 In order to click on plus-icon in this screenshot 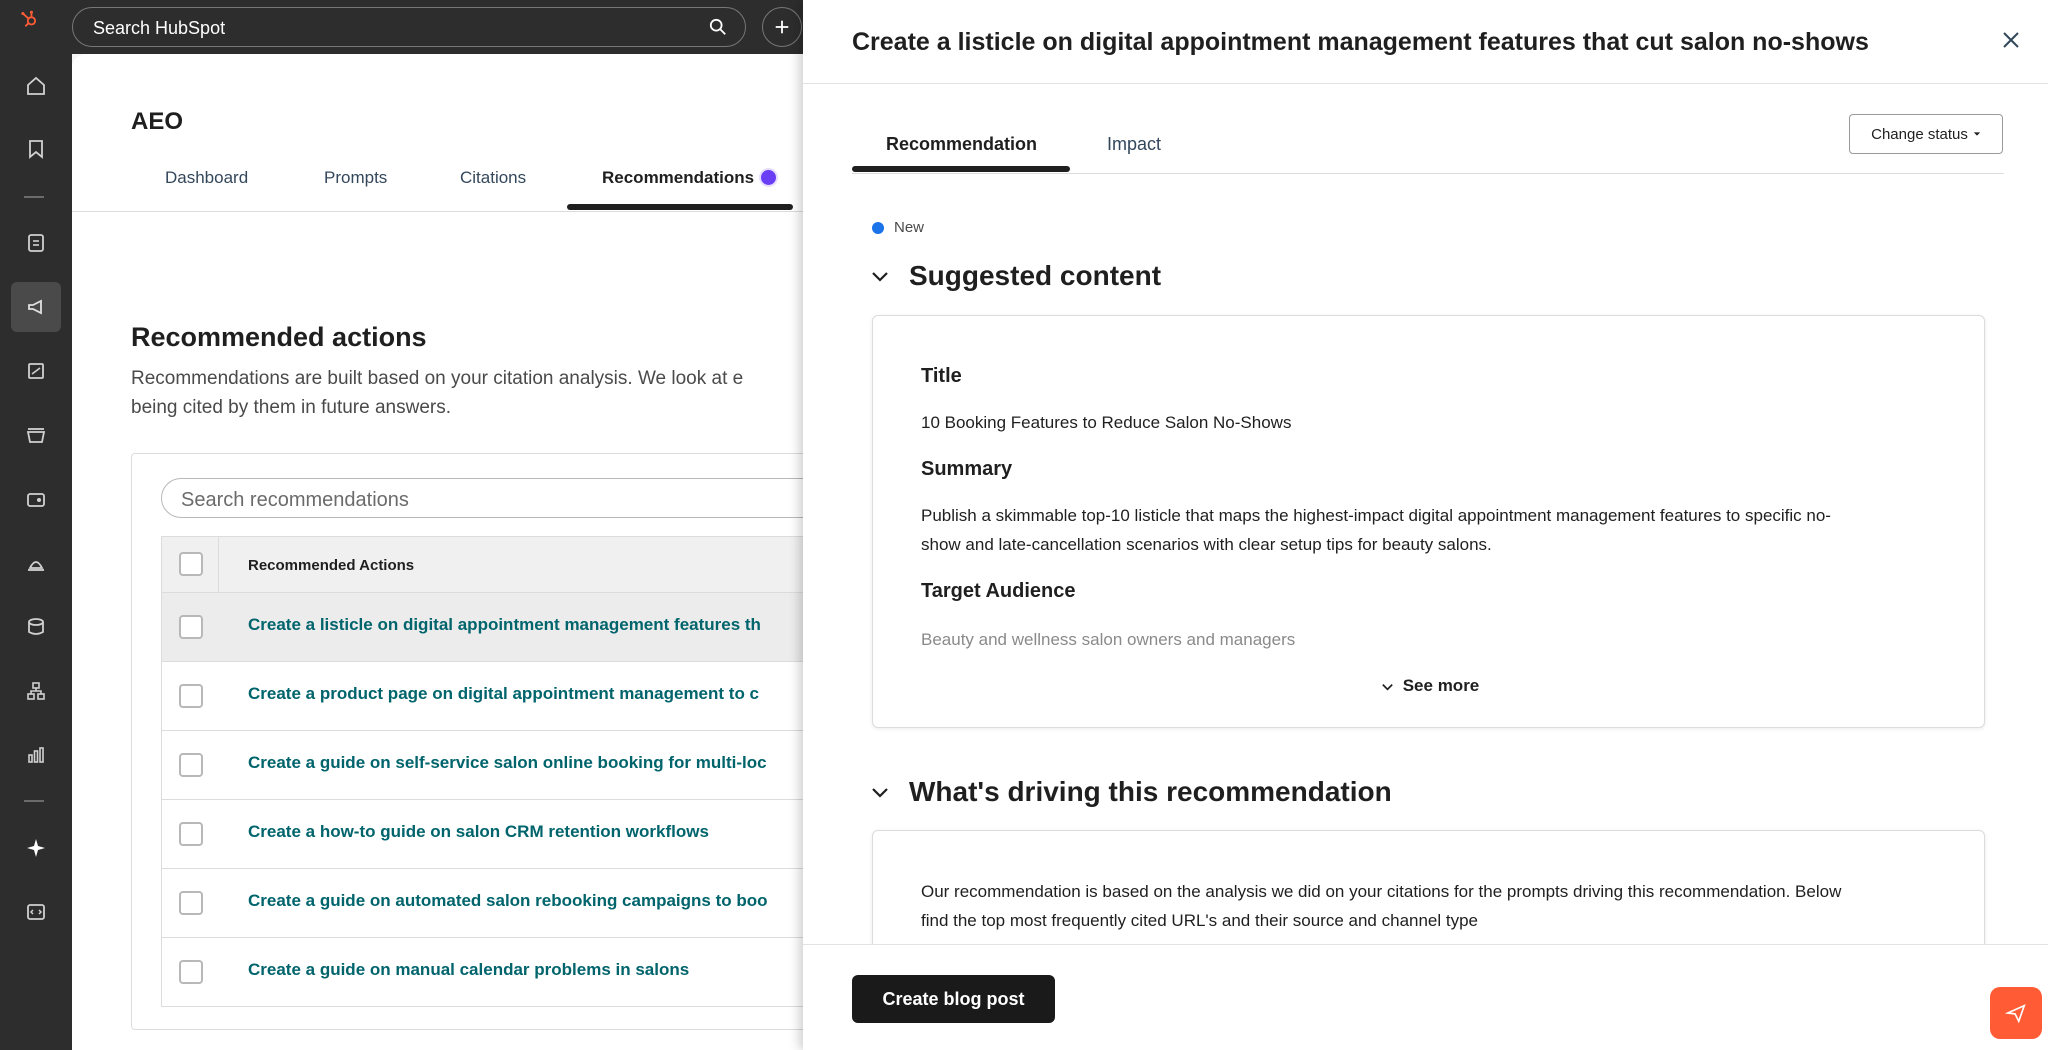, I will do `click(782, 27)`.